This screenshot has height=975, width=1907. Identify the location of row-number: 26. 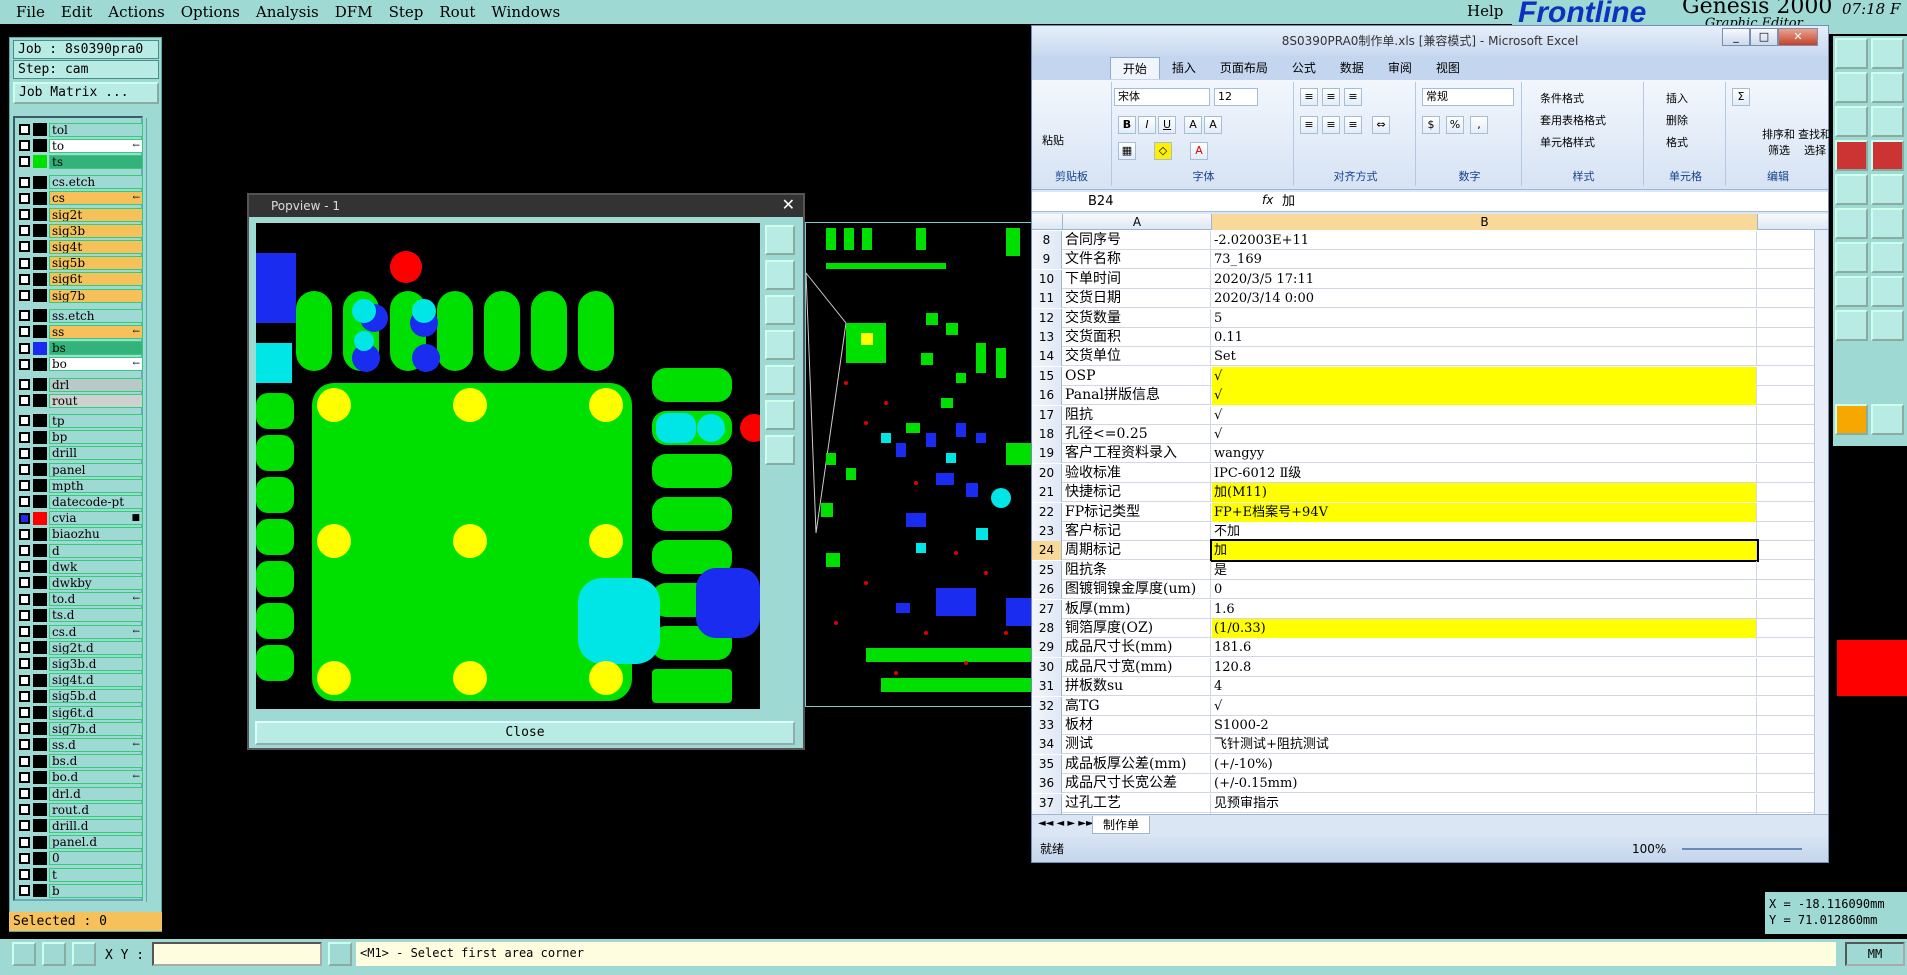
(1047, 590).